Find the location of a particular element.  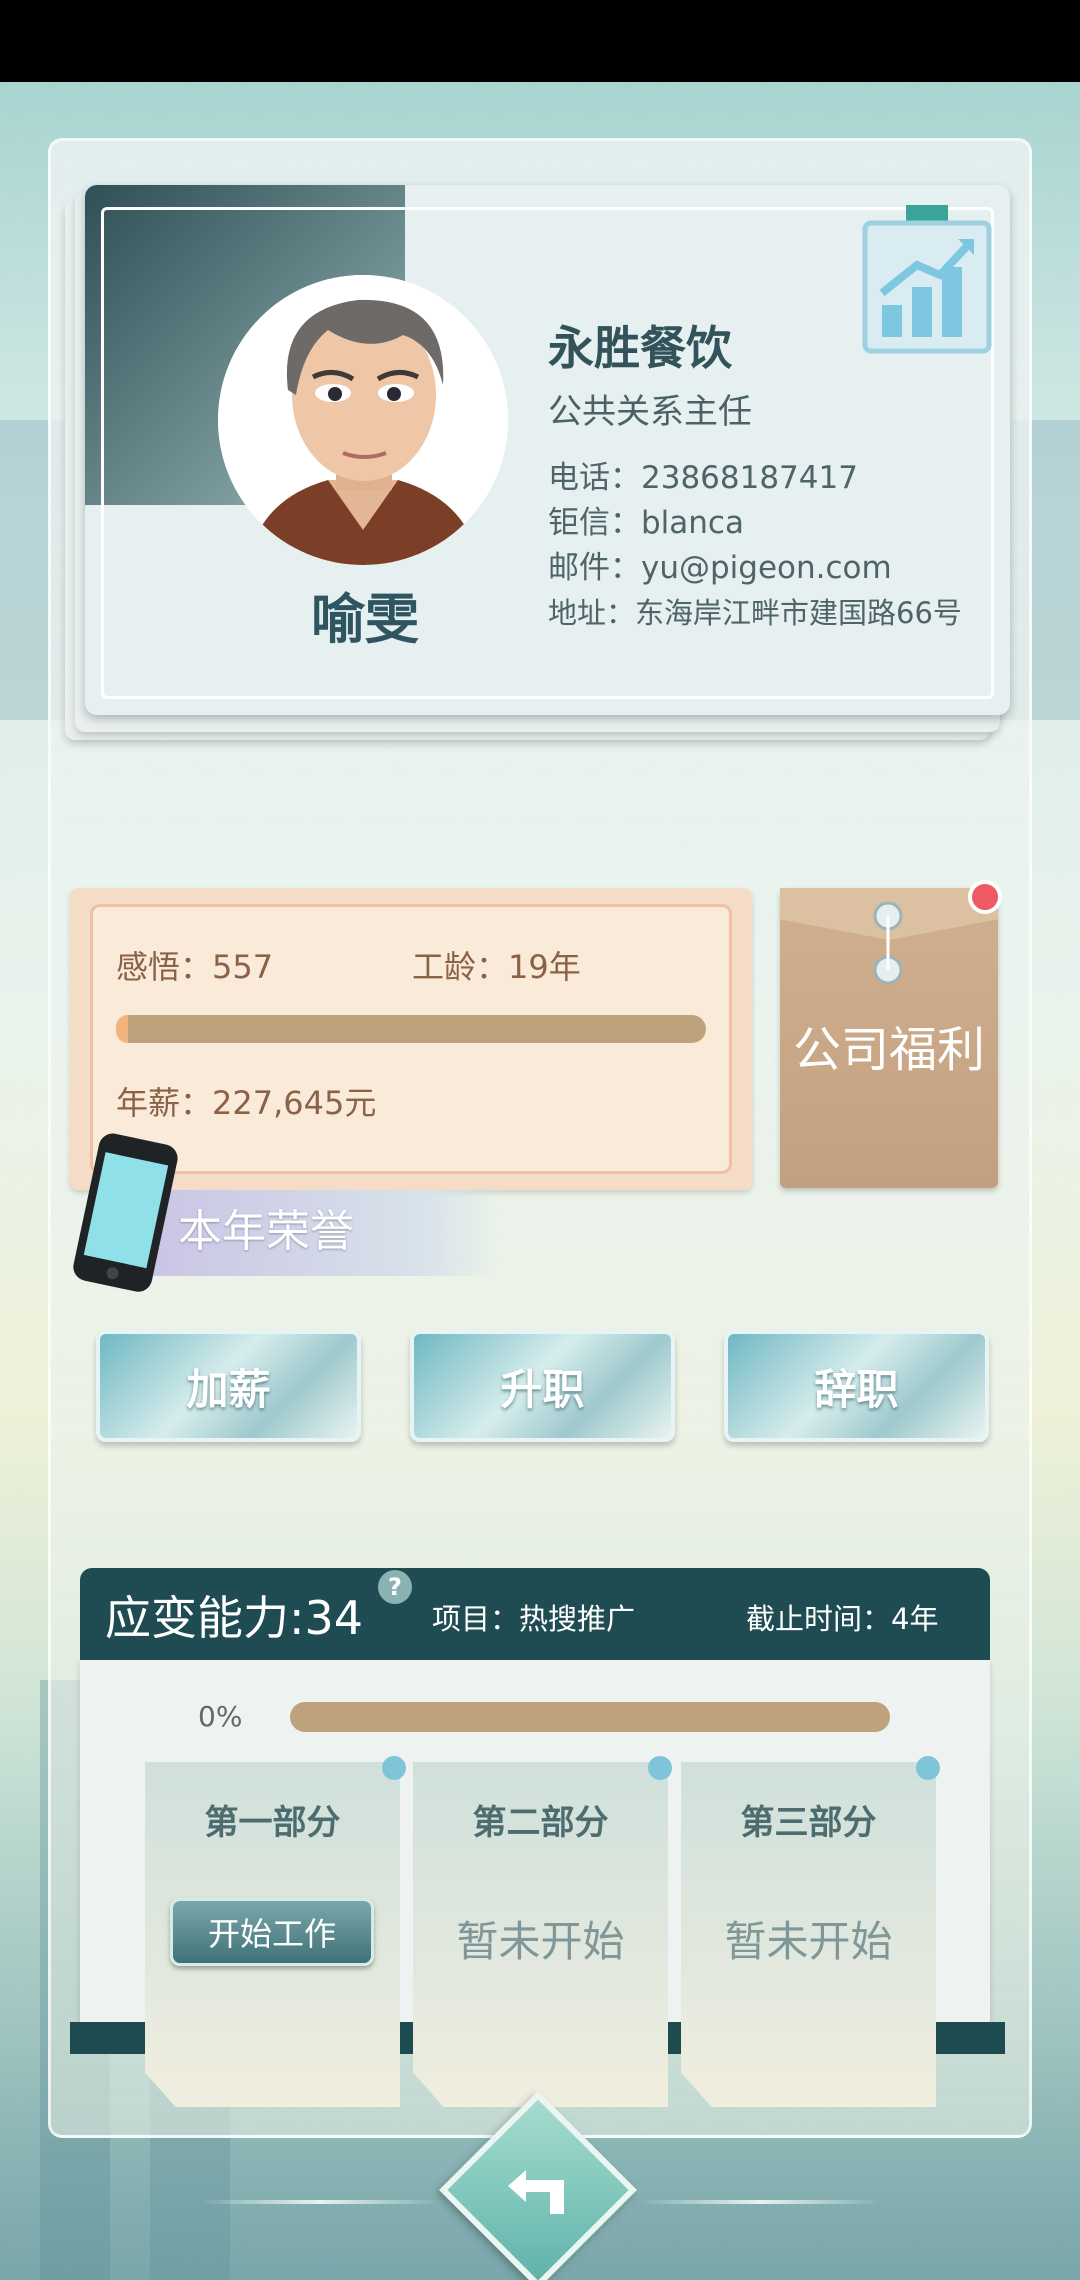

work-part-3-title: 第三部分 is located at coordinates (808, 1823).